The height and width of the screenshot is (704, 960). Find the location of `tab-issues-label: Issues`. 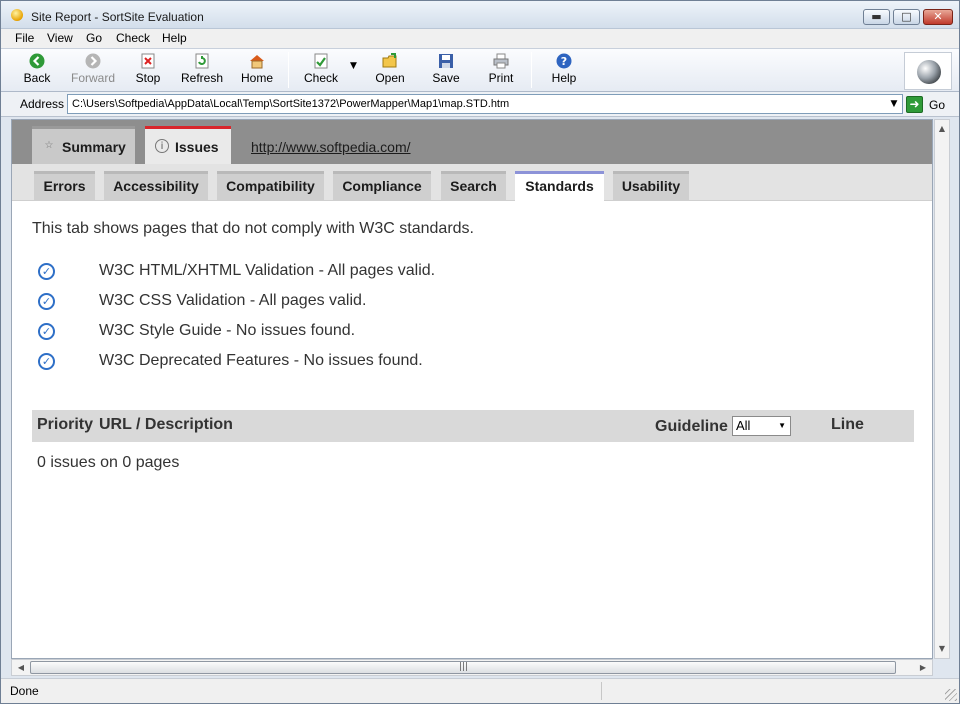

tab-issues-label: Issues is located at coordinates (197, 147).